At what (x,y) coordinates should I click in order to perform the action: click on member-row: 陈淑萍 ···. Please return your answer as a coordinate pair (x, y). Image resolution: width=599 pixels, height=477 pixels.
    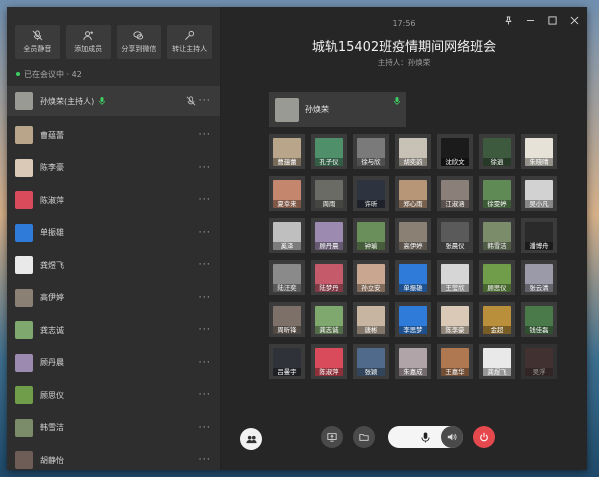
    Looking at the image, I should click on (113, 200).